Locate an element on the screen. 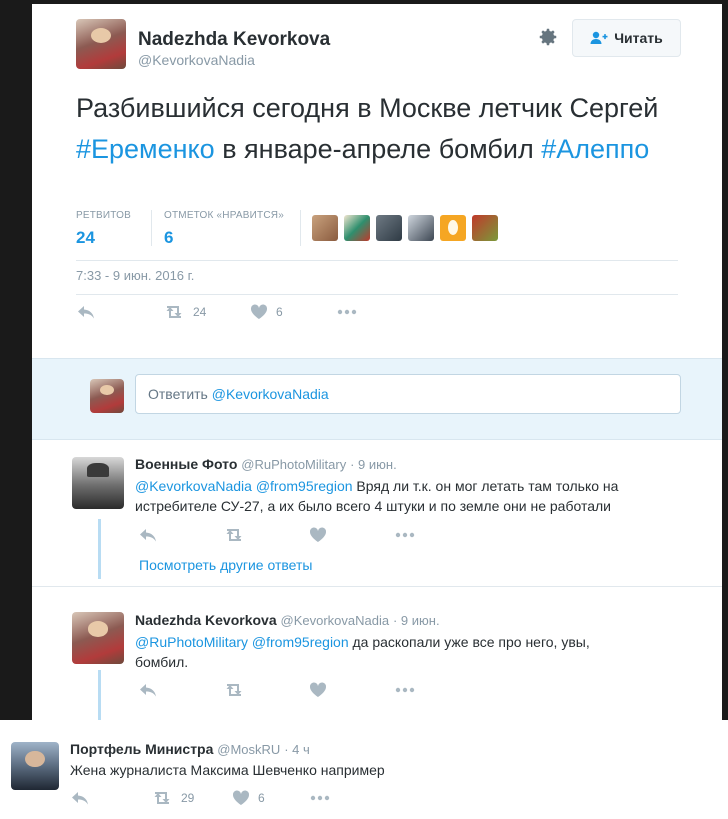  likes-label: ОТМЕТОК «НРАВИТСЯ» is located at coordinates (224, 215).